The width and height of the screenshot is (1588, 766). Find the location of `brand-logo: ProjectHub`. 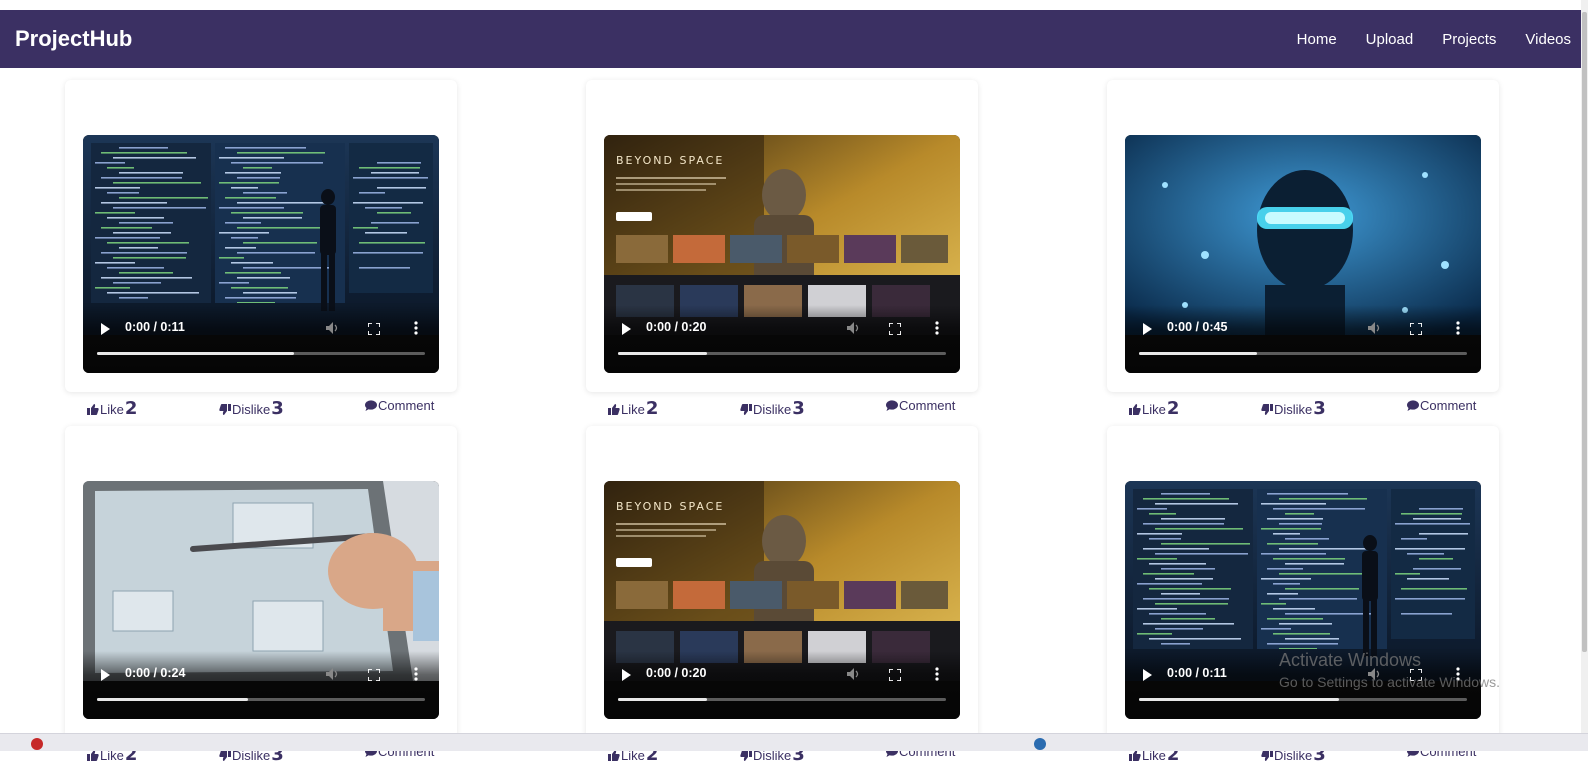

brand-logo: ProjectHub is located at coordinates (73, 39).